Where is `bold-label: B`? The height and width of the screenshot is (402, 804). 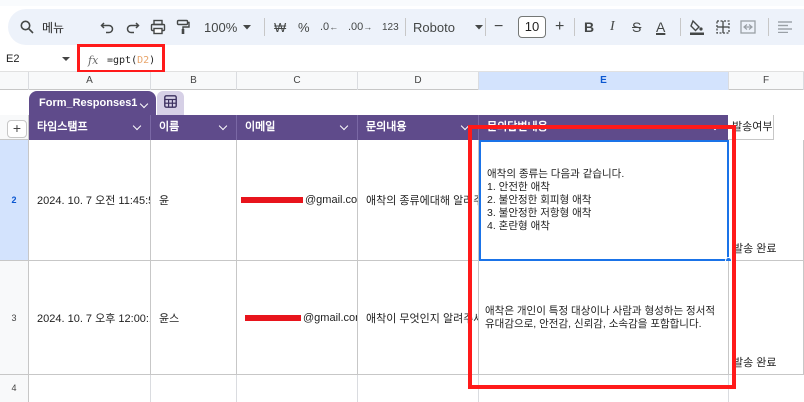
bold-label: B is located at coordinates (589, 27).